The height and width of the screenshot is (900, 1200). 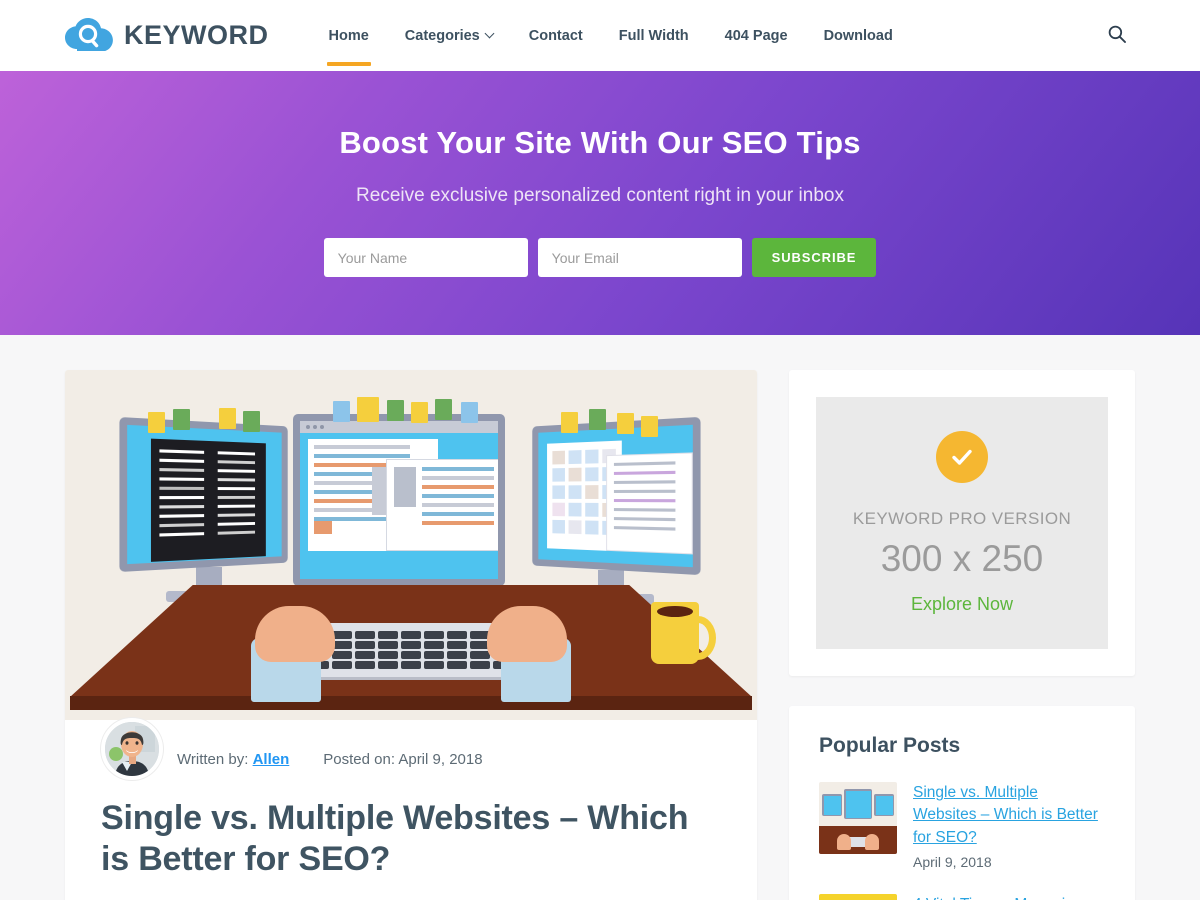 I want to click on check-circle-icon, so click(x=962, y=457).